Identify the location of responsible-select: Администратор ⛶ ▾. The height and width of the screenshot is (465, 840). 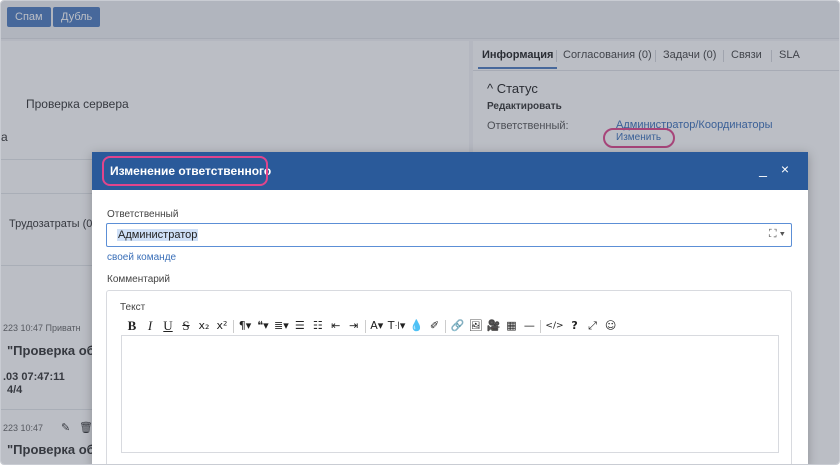
(449, 235).